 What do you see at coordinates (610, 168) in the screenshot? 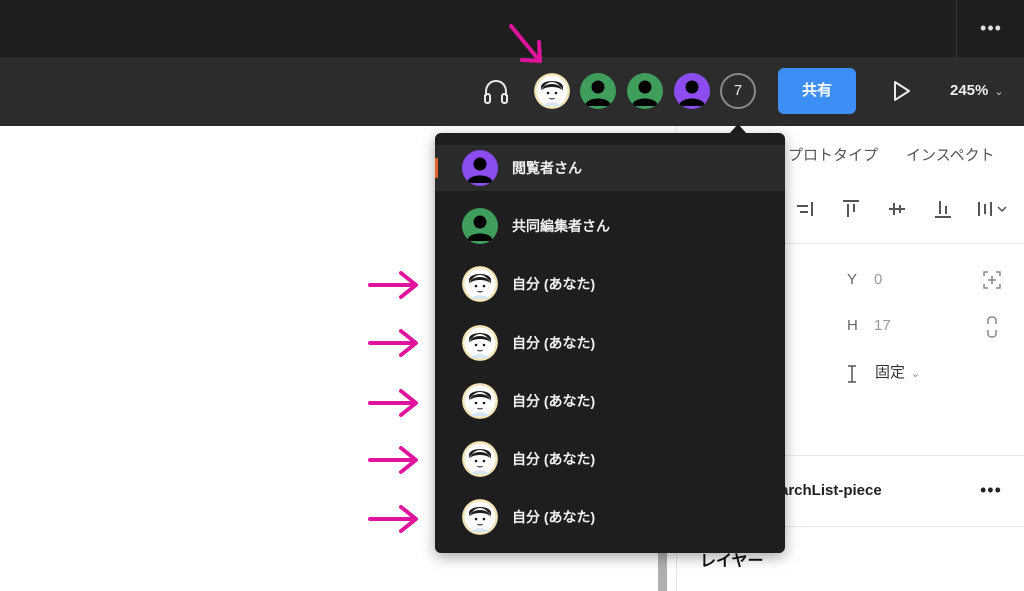
I see `collaborator-item-viewer: 閲覧者さん` at bounding box center [610, 168].